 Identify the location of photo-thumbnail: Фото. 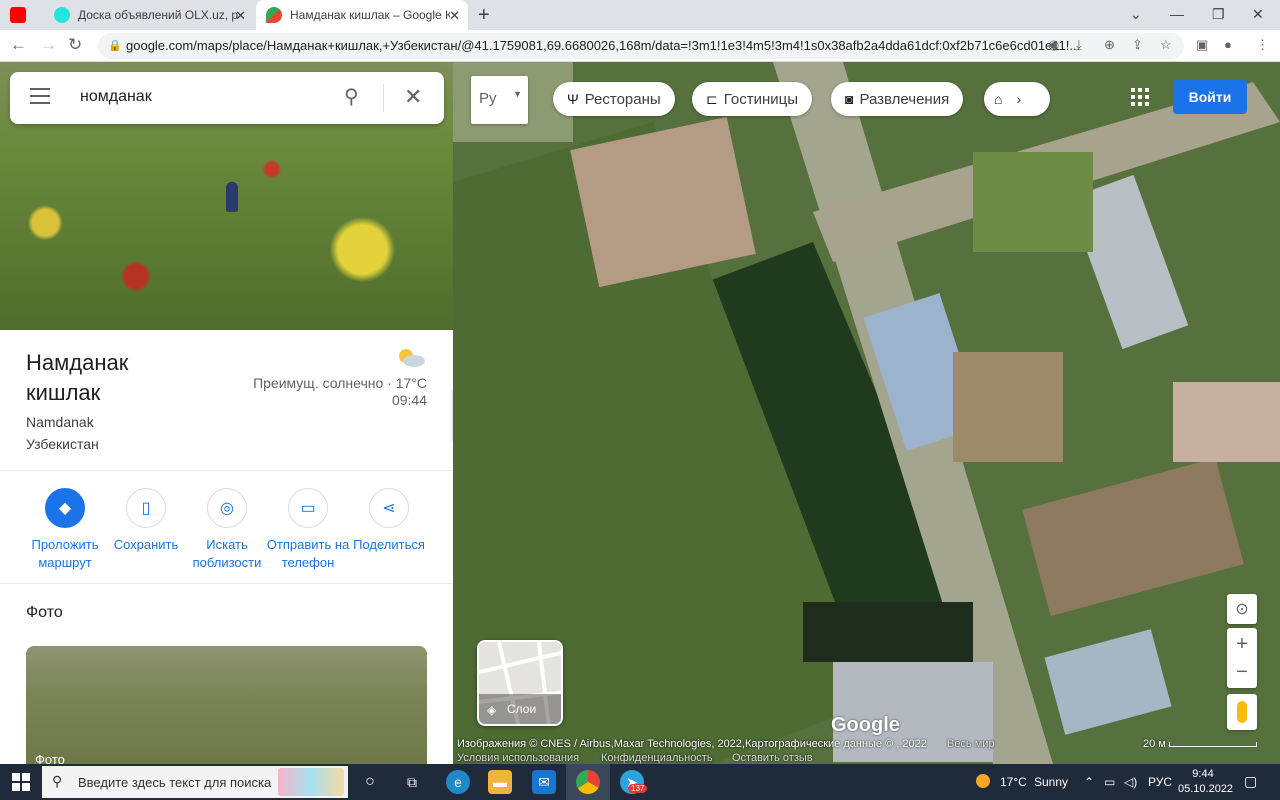
(226, 705).